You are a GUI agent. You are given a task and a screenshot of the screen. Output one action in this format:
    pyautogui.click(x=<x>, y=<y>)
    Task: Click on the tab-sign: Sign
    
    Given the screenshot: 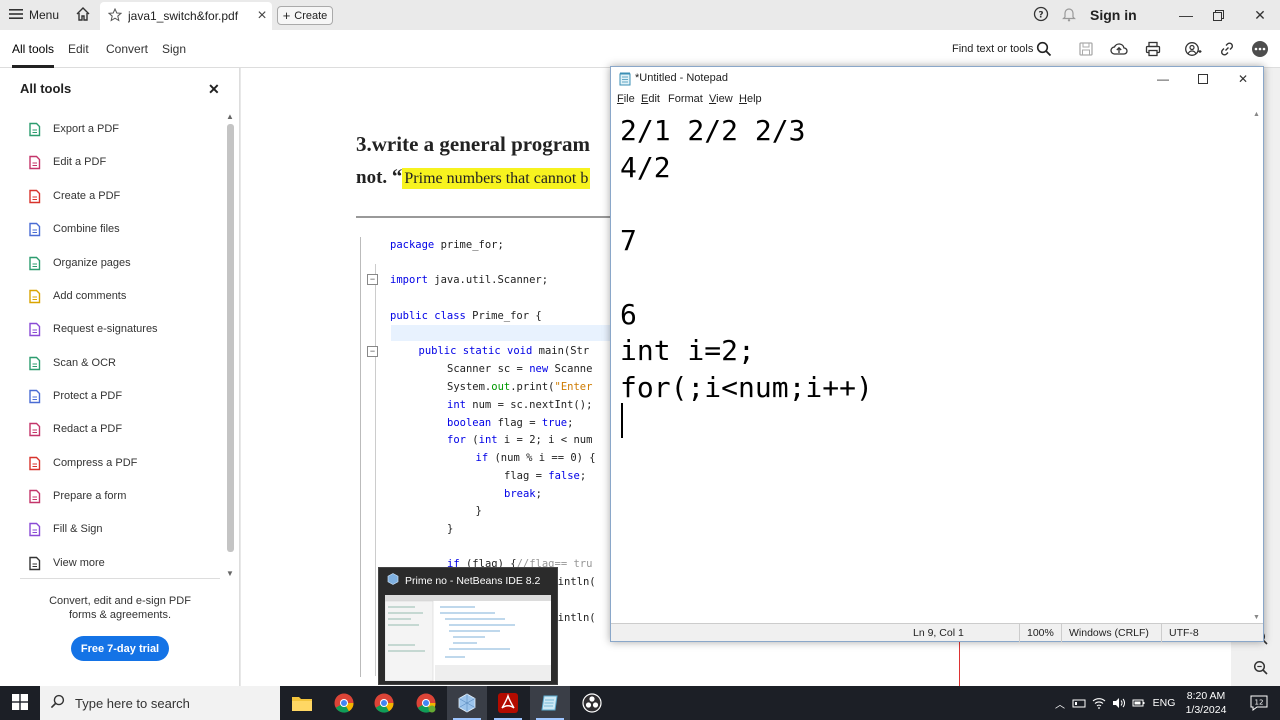 What is the action you would take?
    pyautogui.click(x=174, y=49)
    